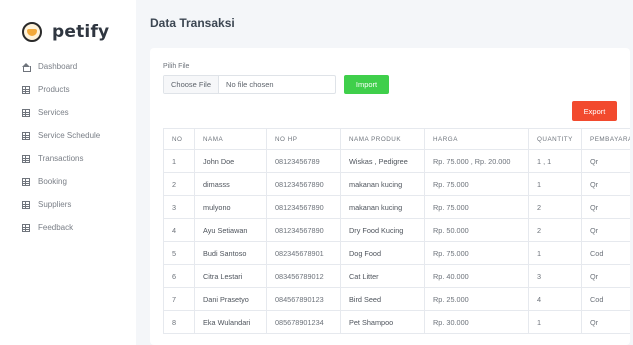 The width and height of the screenshot is (633, 345). I want to click on cell-no: 1, so click(179, 161).